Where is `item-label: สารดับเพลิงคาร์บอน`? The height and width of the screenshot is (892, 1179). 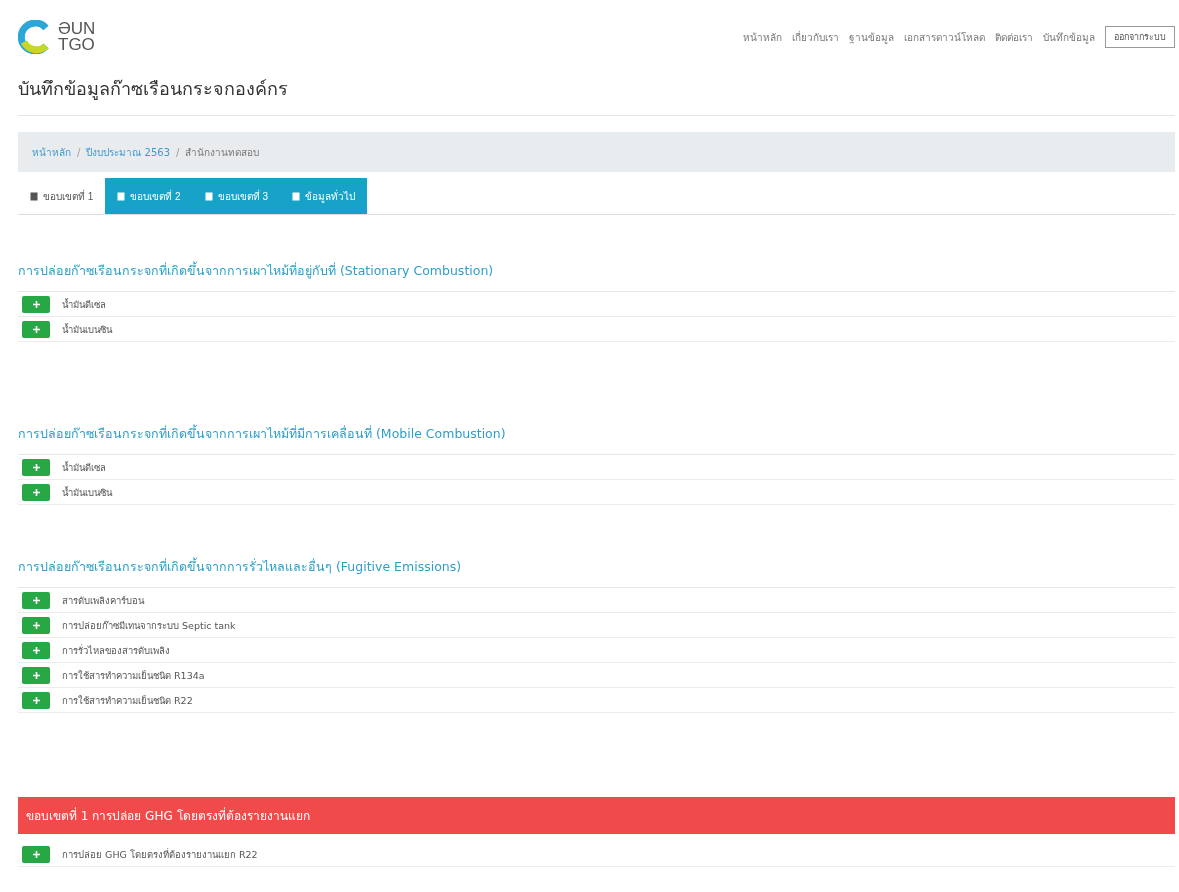
item-label: สารดับเพลิงคาร์บอน is located at coordinates (103, 600).